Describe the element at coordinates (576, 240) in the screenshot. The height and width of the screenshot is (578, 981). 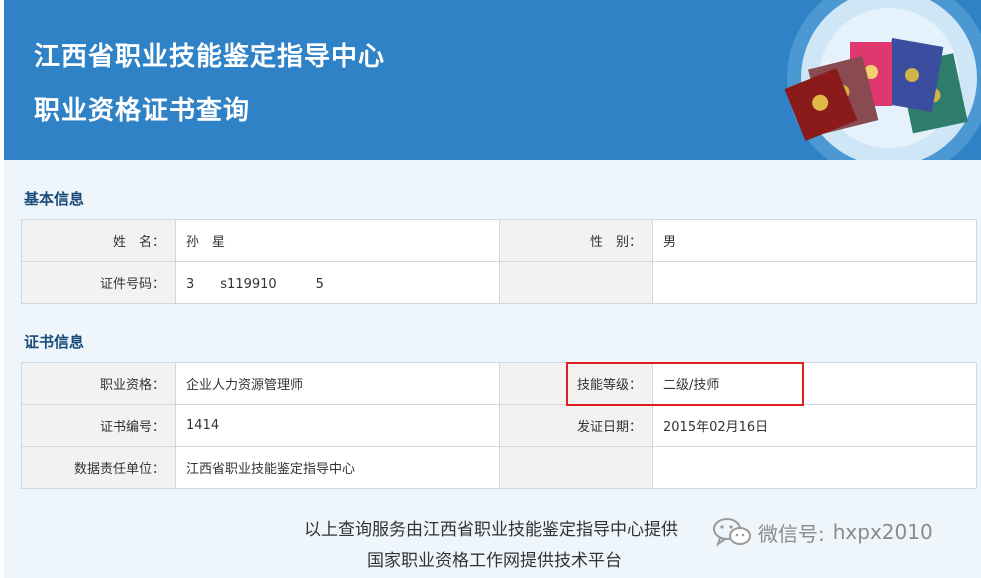
I see `gender-label: 性 别：` at that location.